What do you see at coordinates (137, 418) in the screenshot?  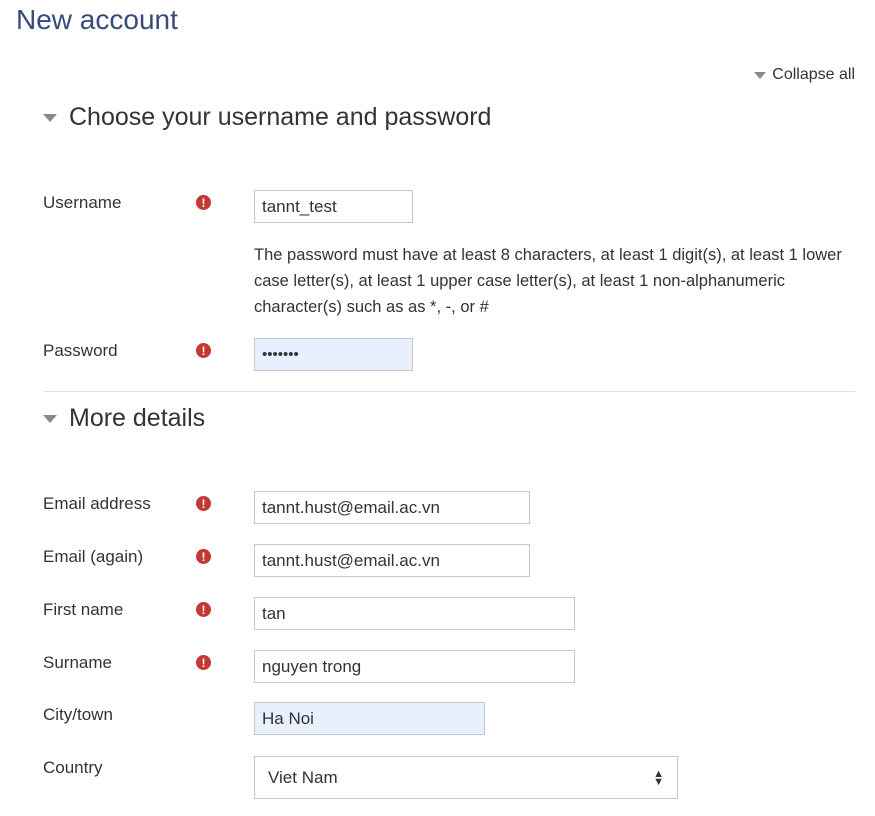 I see `section-title: More details` at bounding box center [137, 418].